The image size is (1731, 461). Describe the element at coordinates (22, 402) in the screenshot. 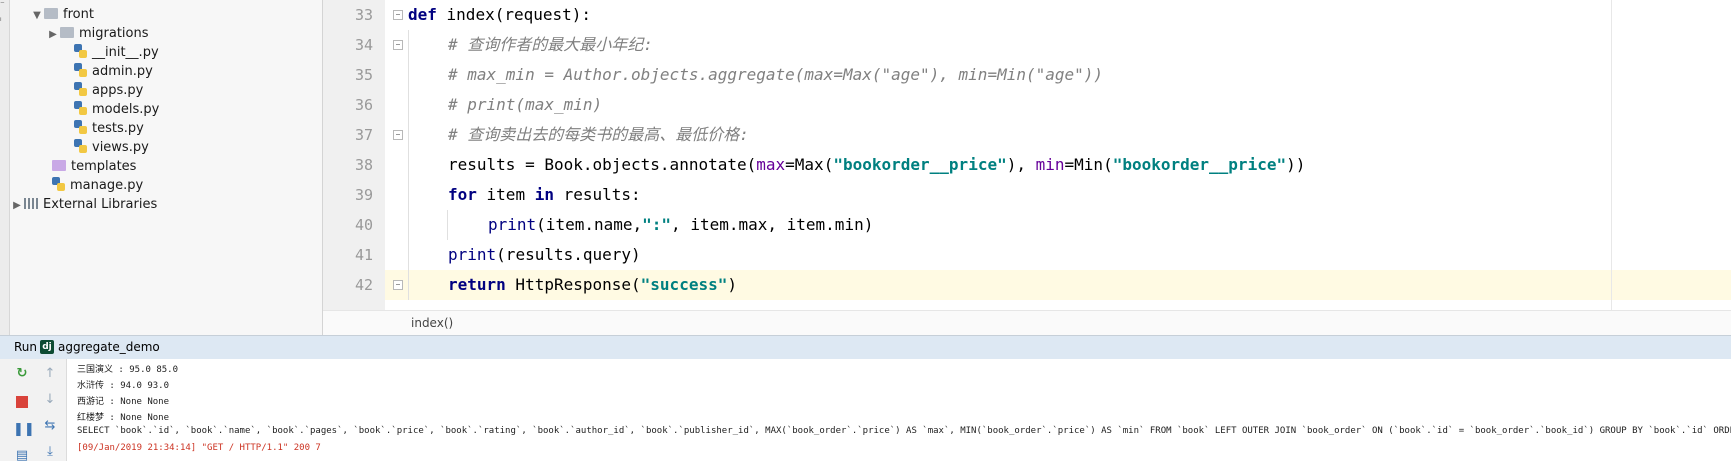

I see `stop-icon` at that location.